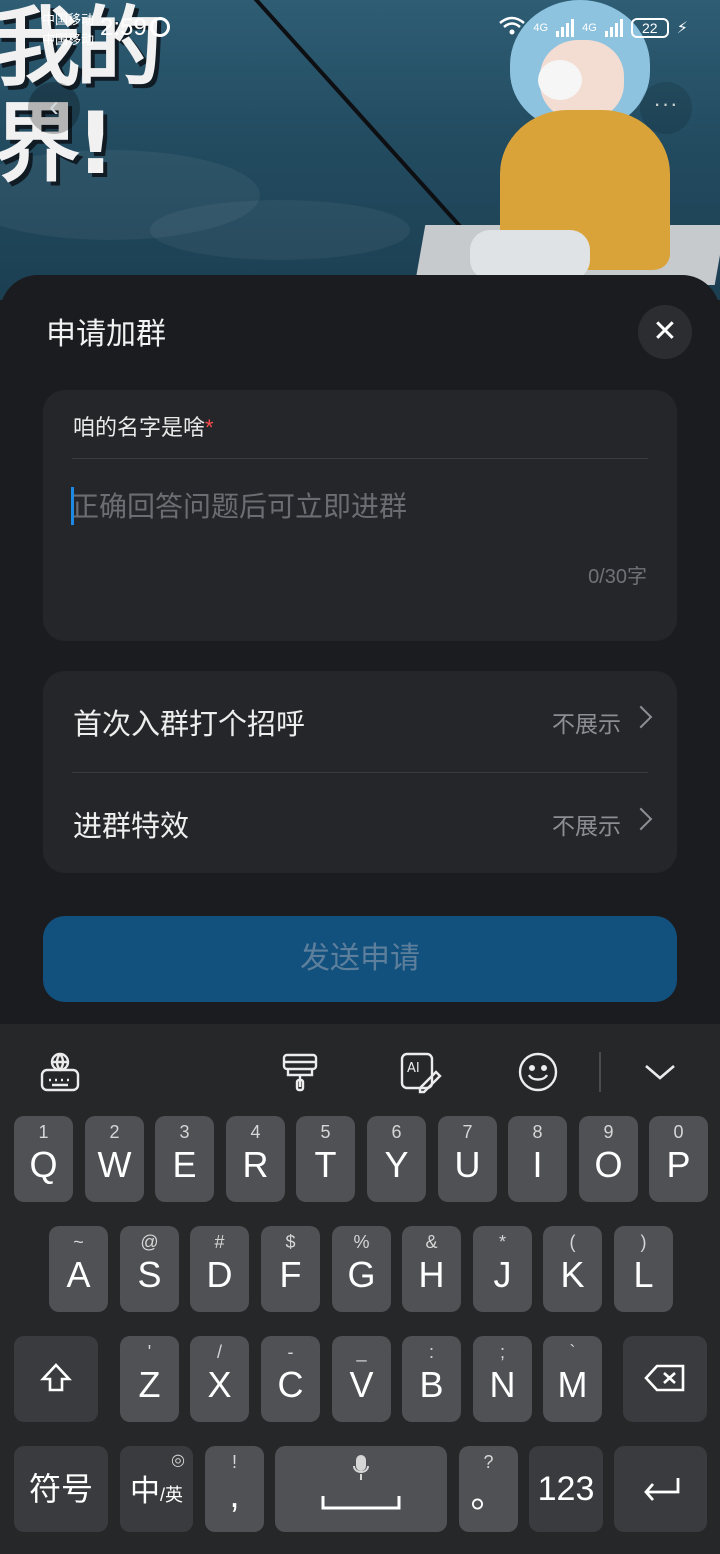 This screenshot has height=1554, width=720. I want to click on key-u: 7U, so click(467, 1159).